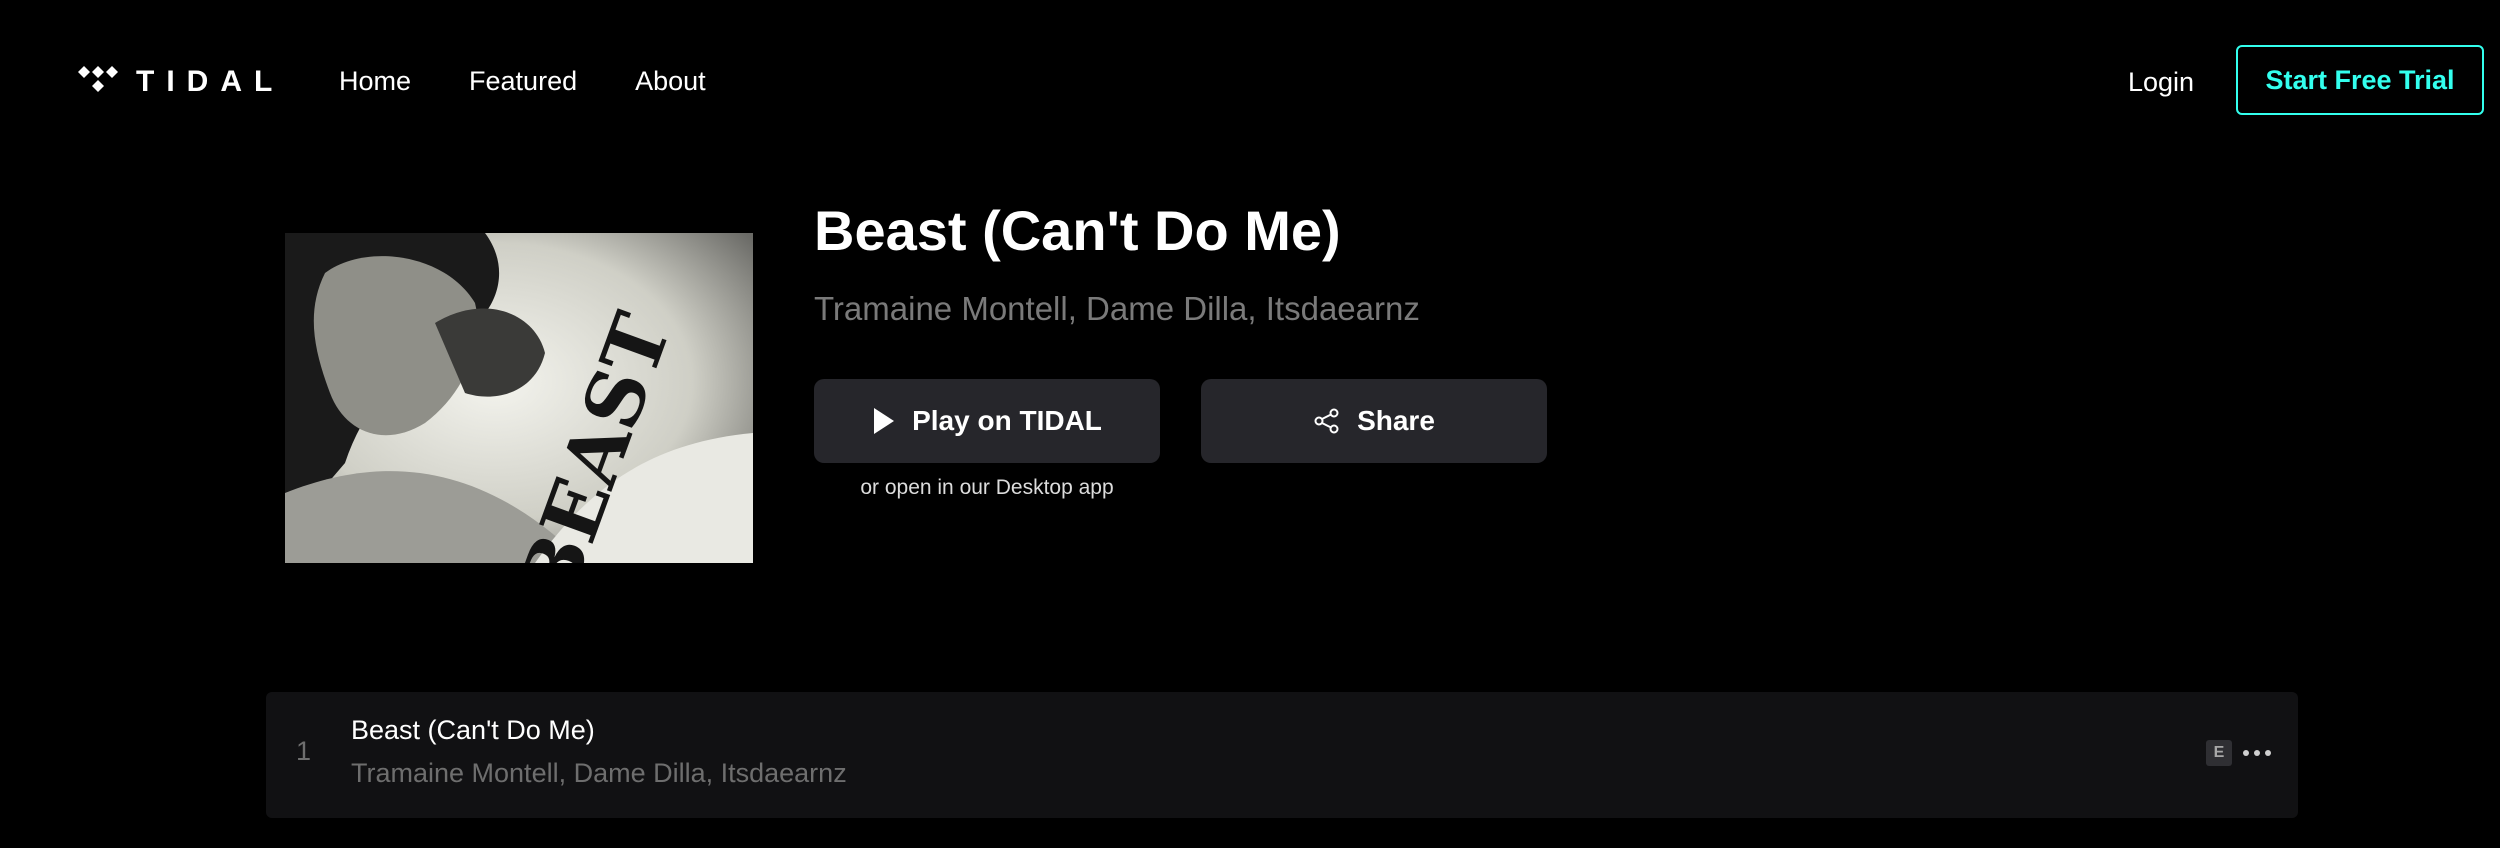 This screenshot has width=2500, height=848. What do you see at coordinates (884, 421) in the screenshot?
I see `play-icon` at bounding box center [884, 421].